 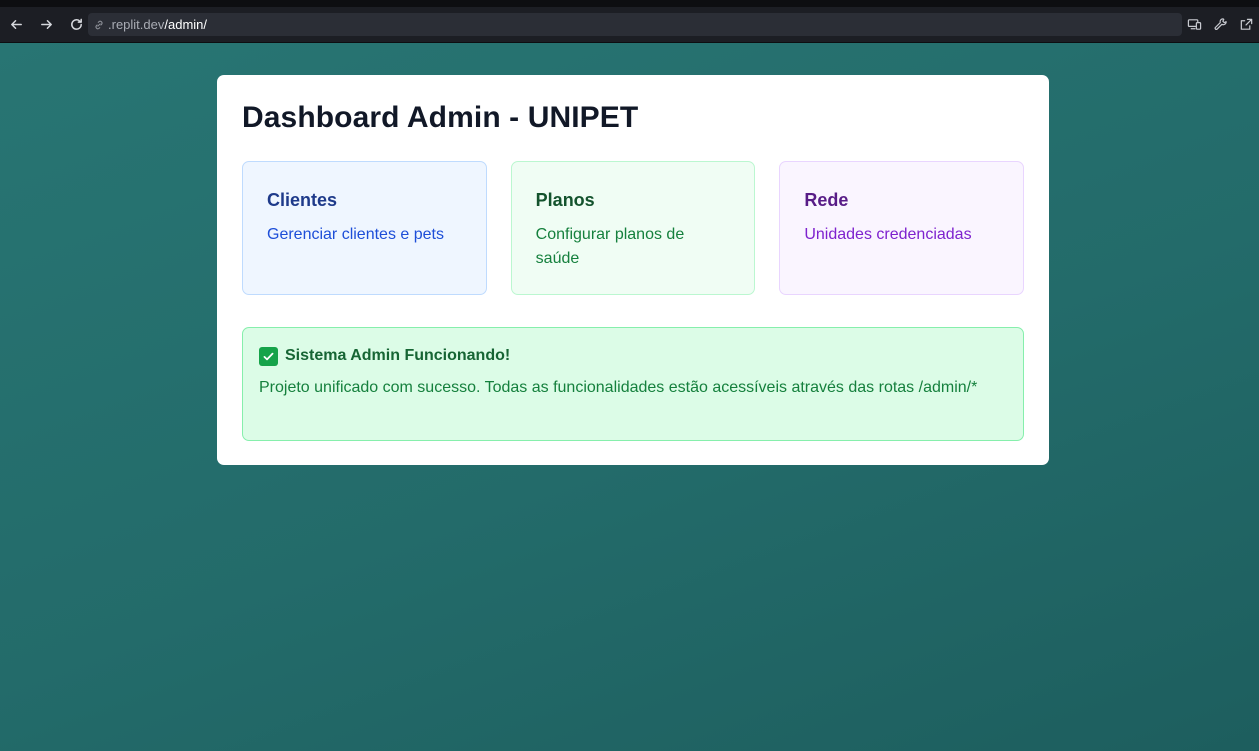 I want to click on reload-button, so click(x=76, y=25).